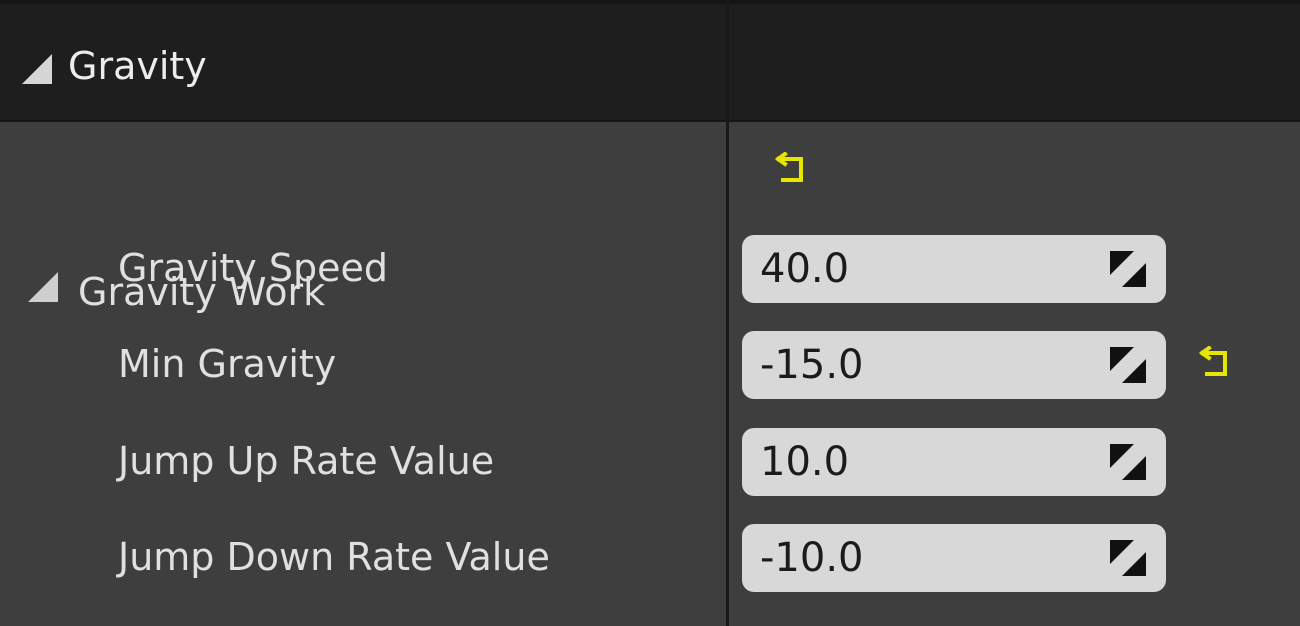  What do you see at coordinates (137, 66) in the screenshot?
I see `category-label: Gravity` at bounding box center [137, 66].